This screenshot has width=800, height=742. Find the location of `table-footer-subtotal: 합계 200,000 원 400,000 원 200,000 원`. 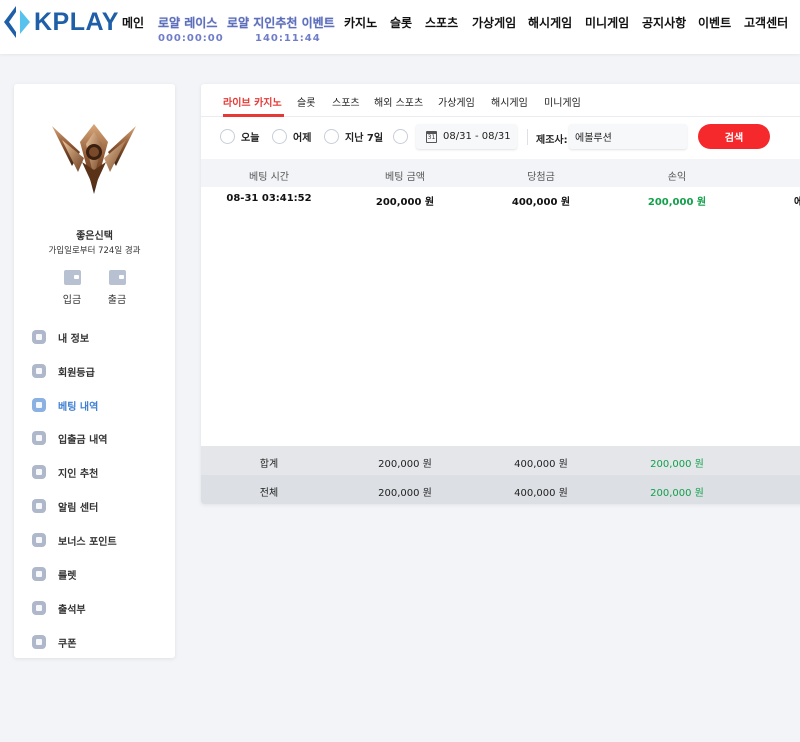

table-footer-subtotal: 합계 200,000 원 400,000 원 200,000 원 is located at coordinates (500, 460).